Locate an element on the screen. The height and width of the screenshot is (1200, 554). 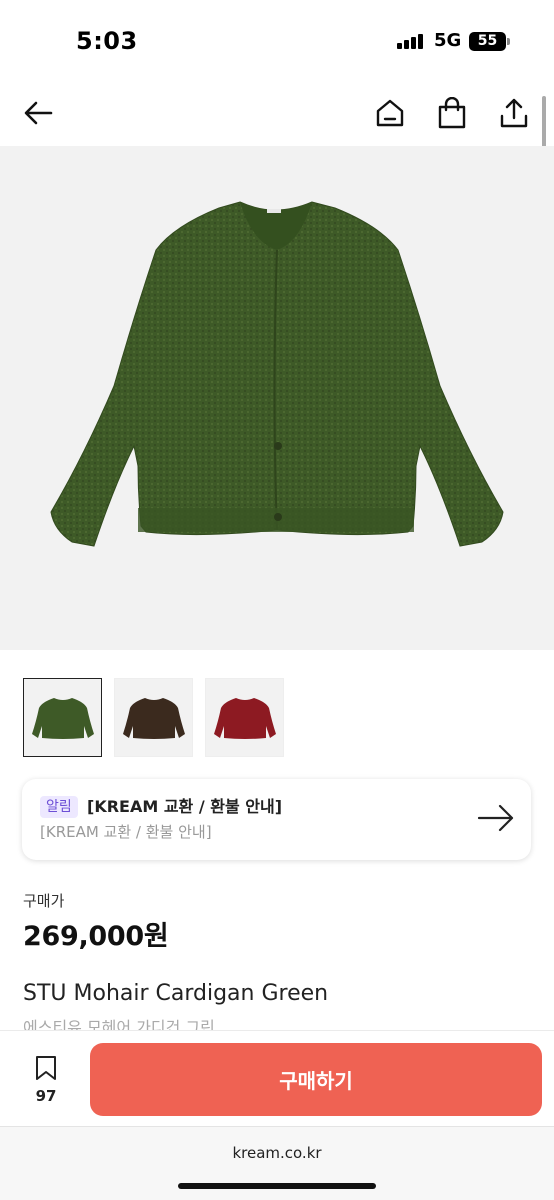
price-label: 구매가 is located at coordinates (44, 901).